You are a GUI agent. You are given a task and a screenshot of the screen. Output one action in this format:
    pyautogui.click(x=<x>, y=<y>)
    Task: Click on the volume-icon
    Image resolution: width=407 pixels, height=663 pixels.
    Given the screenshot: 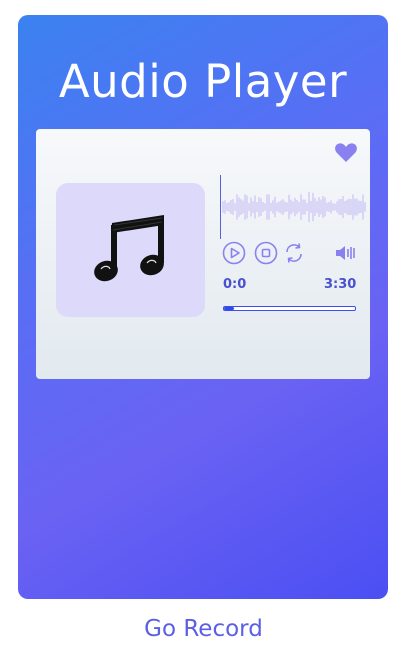 What is the action you would take?
    pyautogui.click(x=345, y=253)
    